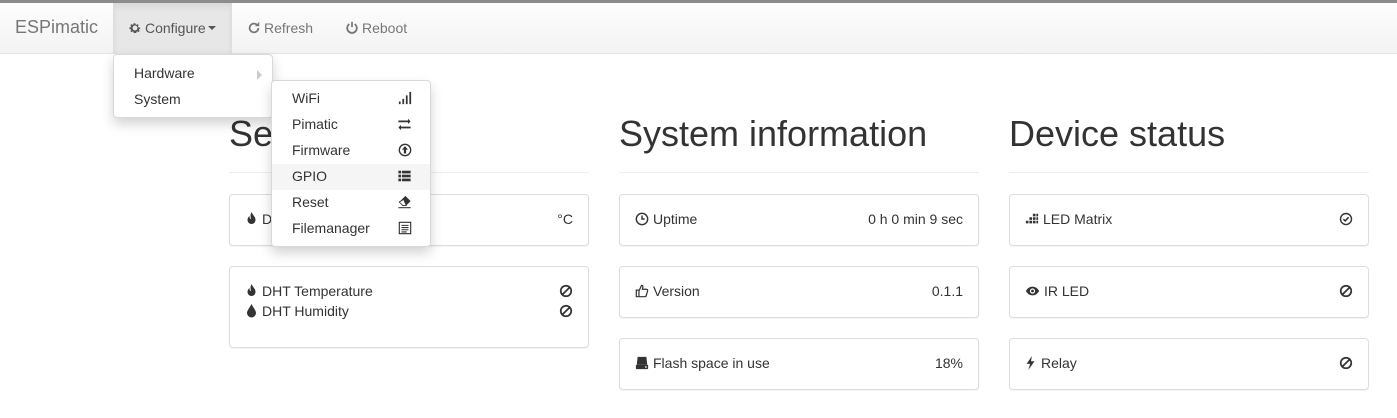 Image resolution: width=1397 pixels, height=418 pixels. I want to click on file-list-icon, so click(405, 229).